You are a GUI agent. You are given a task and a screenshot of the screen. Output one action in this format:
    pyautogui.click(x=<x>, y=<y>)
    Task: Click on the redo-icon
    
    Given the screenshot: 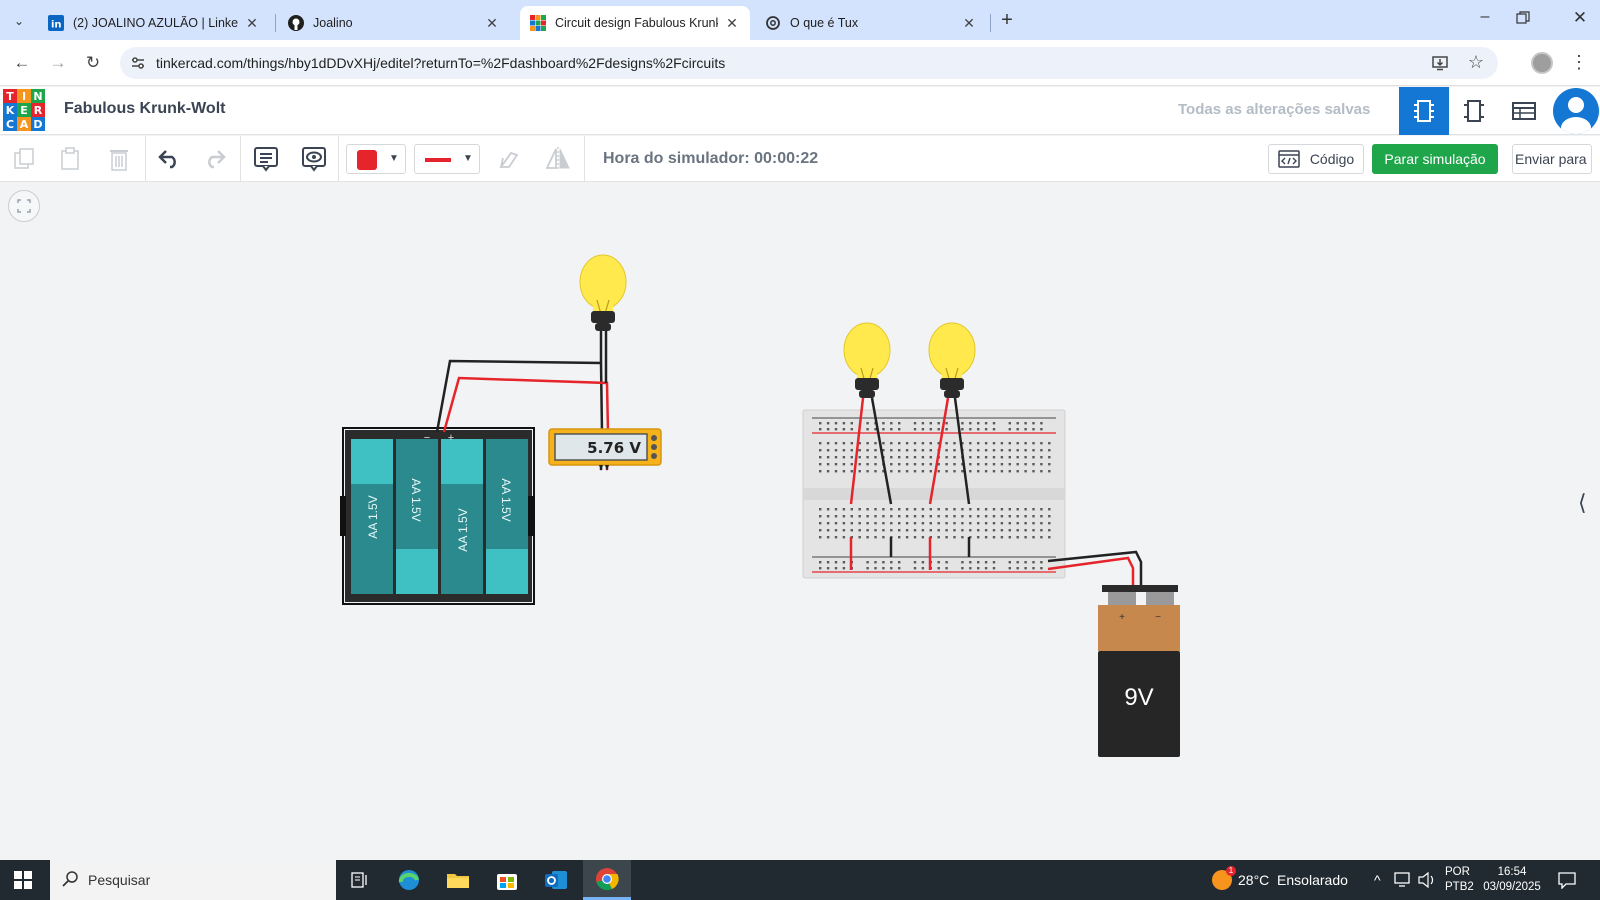 What is the action you would take?
    pyautogui.click(x=215, y=159)
    